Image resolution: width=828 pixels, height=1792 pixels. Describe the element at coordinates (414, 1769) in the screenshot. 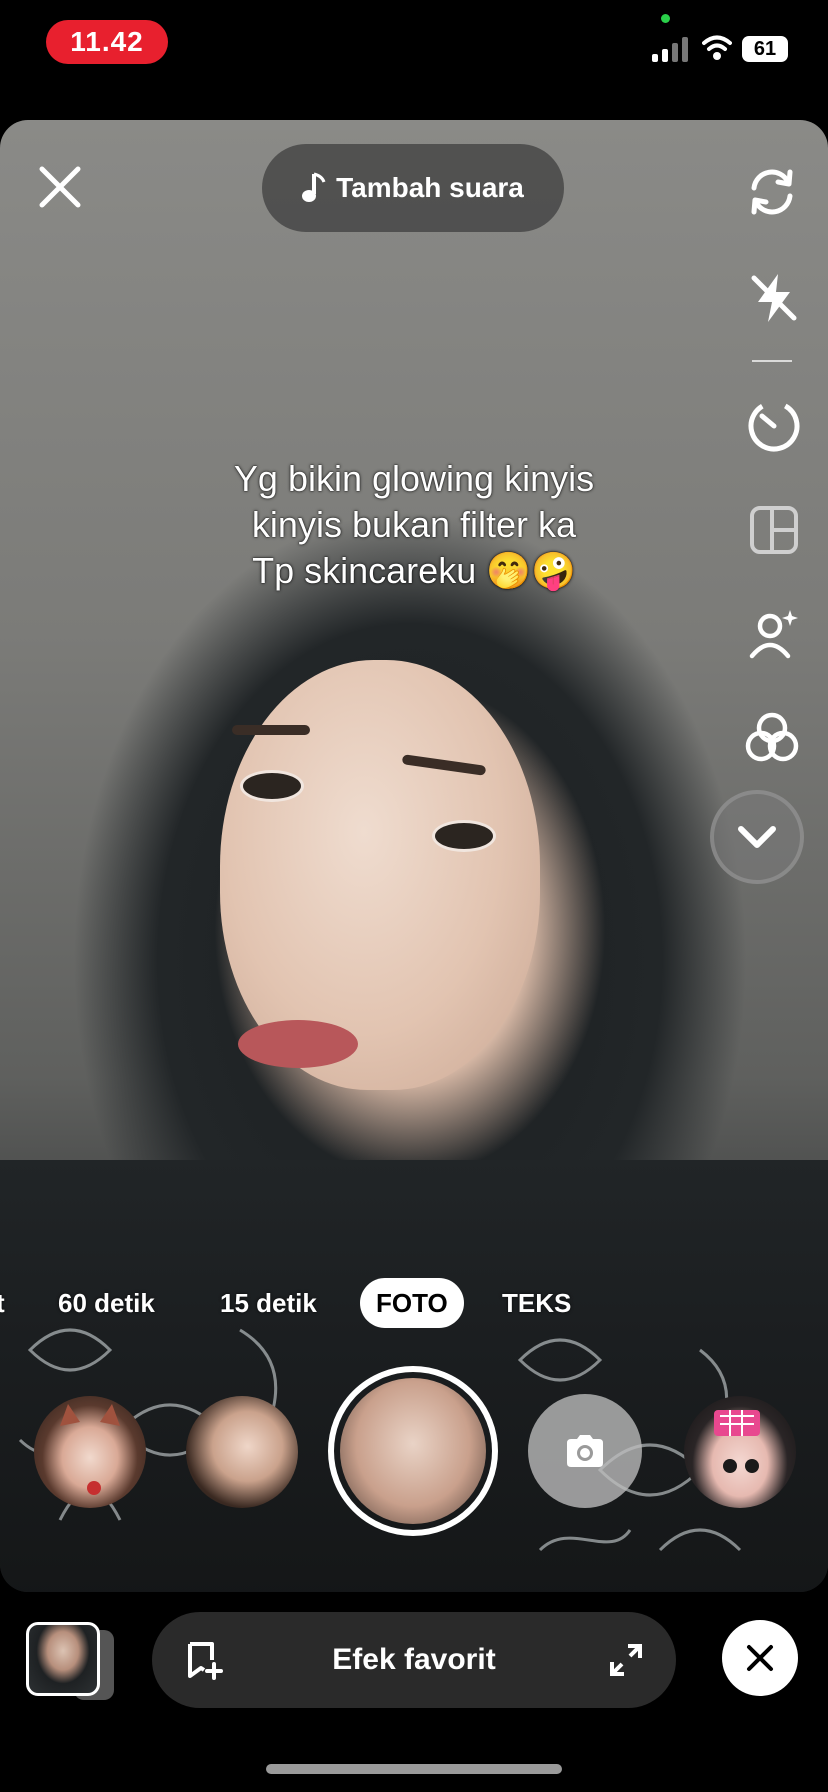

I see `home-indicator` at that location.